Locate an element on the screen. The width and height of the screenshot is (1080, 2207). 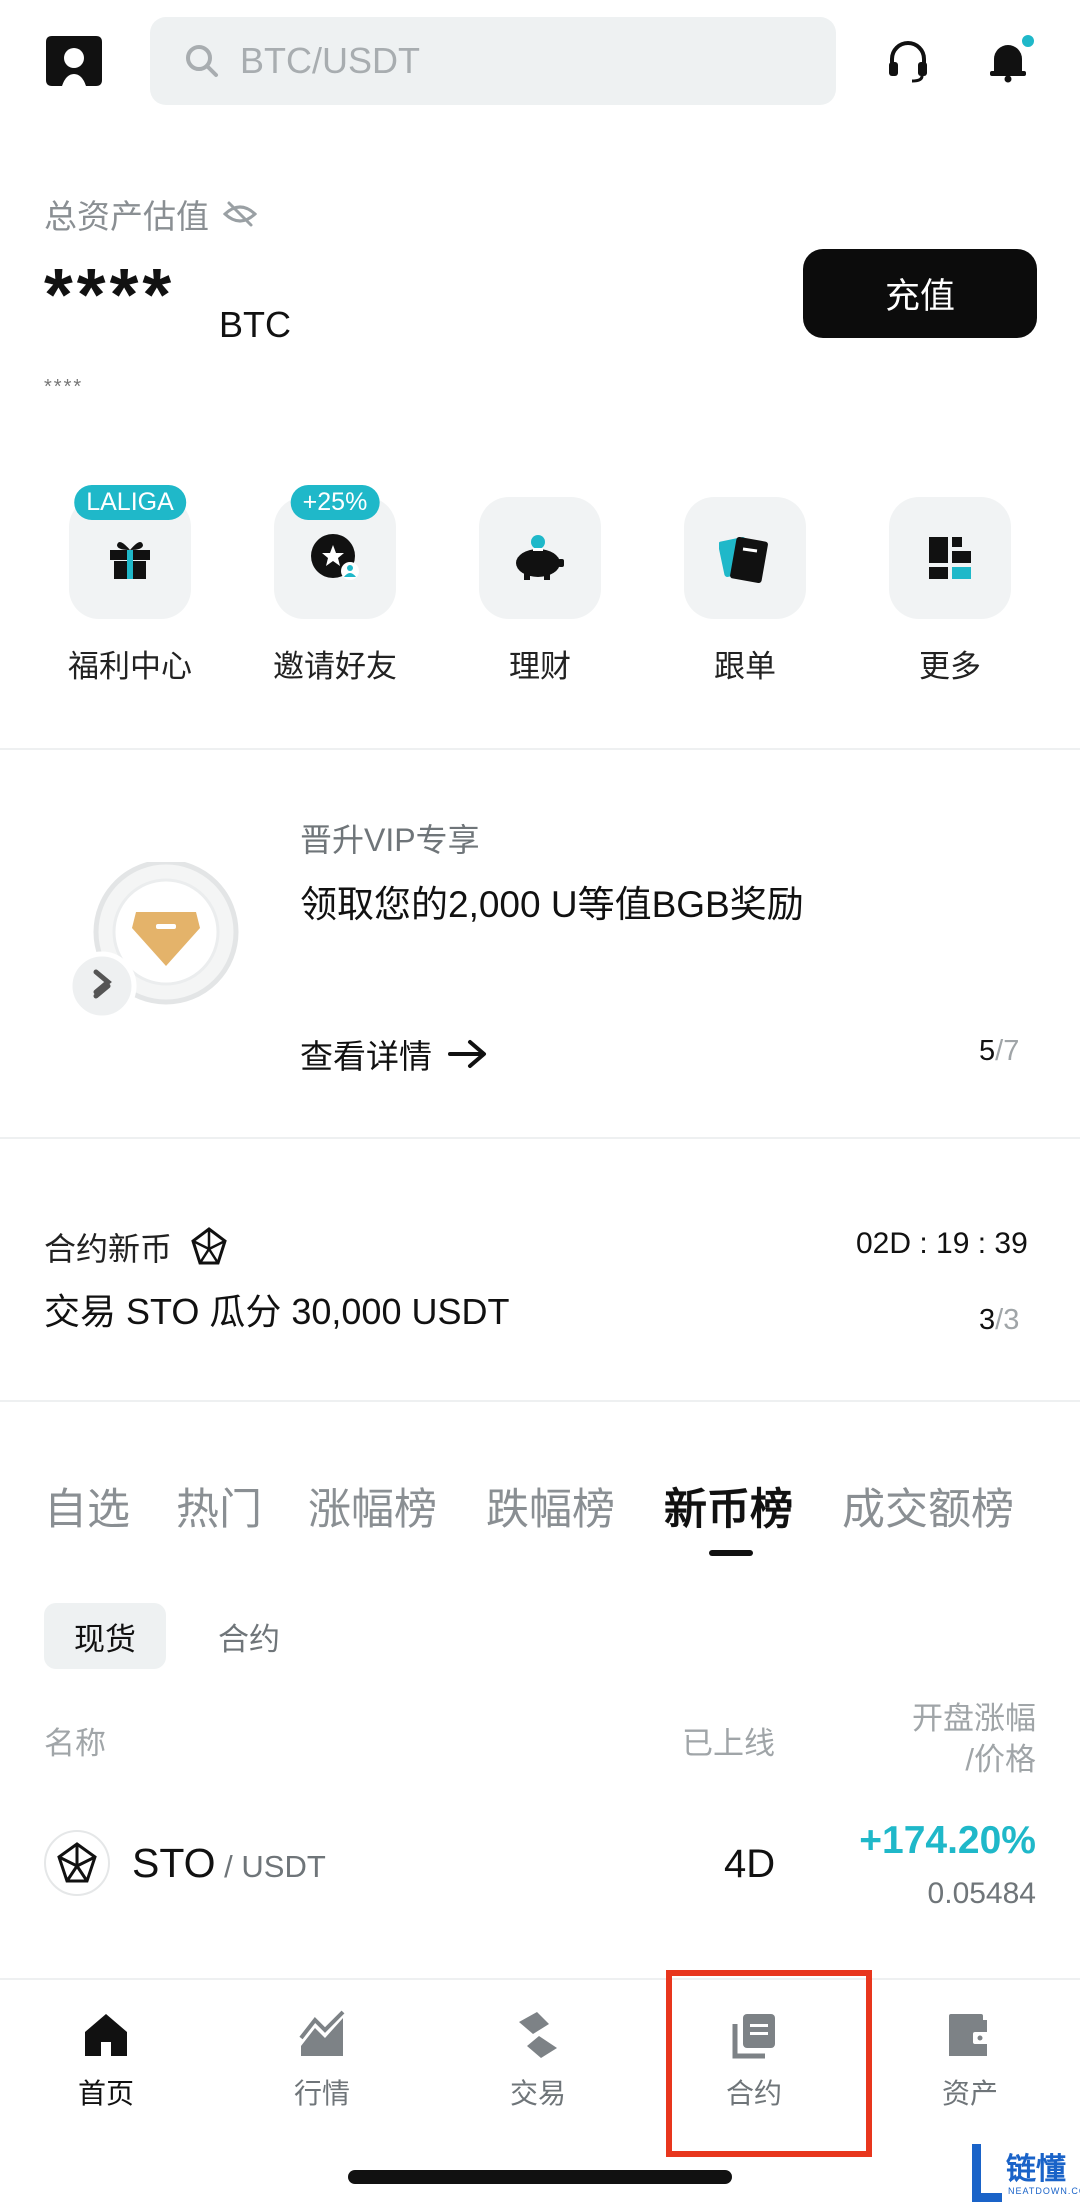
pager-current: 5 is located at coordinates (987, 1051).